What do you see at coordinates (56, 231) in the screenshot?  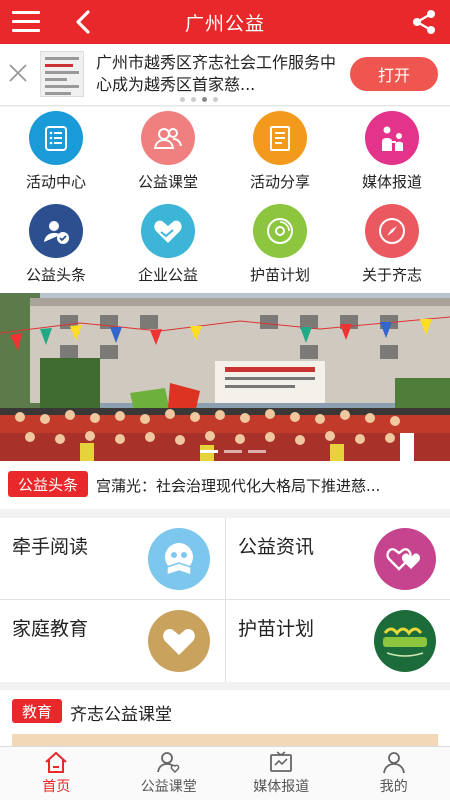 I see `user-check-icon` at bounding box center [56, 231].